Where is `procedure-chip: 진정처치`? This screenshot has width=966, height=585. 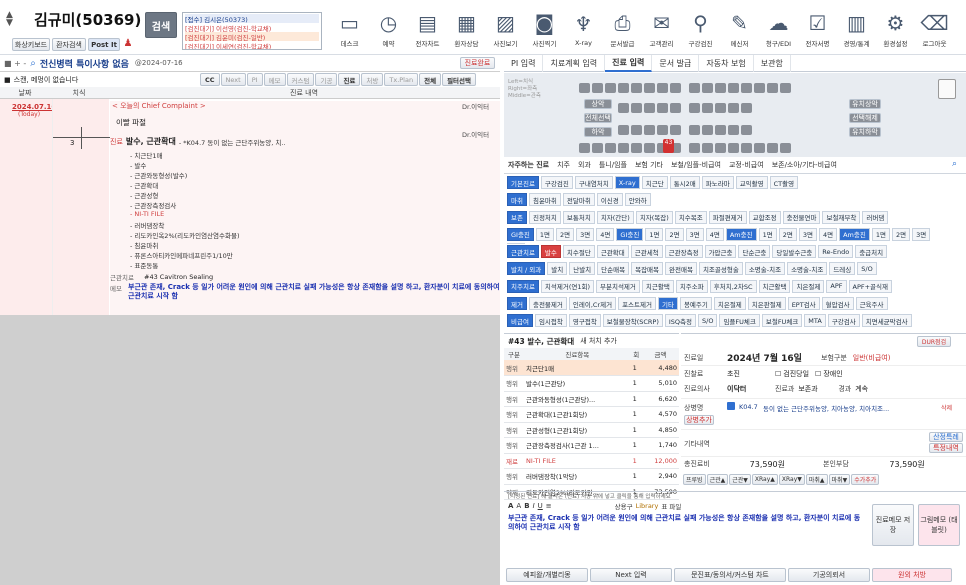
procedure-chip: 진정처치 is located at coordinates (544, 217).